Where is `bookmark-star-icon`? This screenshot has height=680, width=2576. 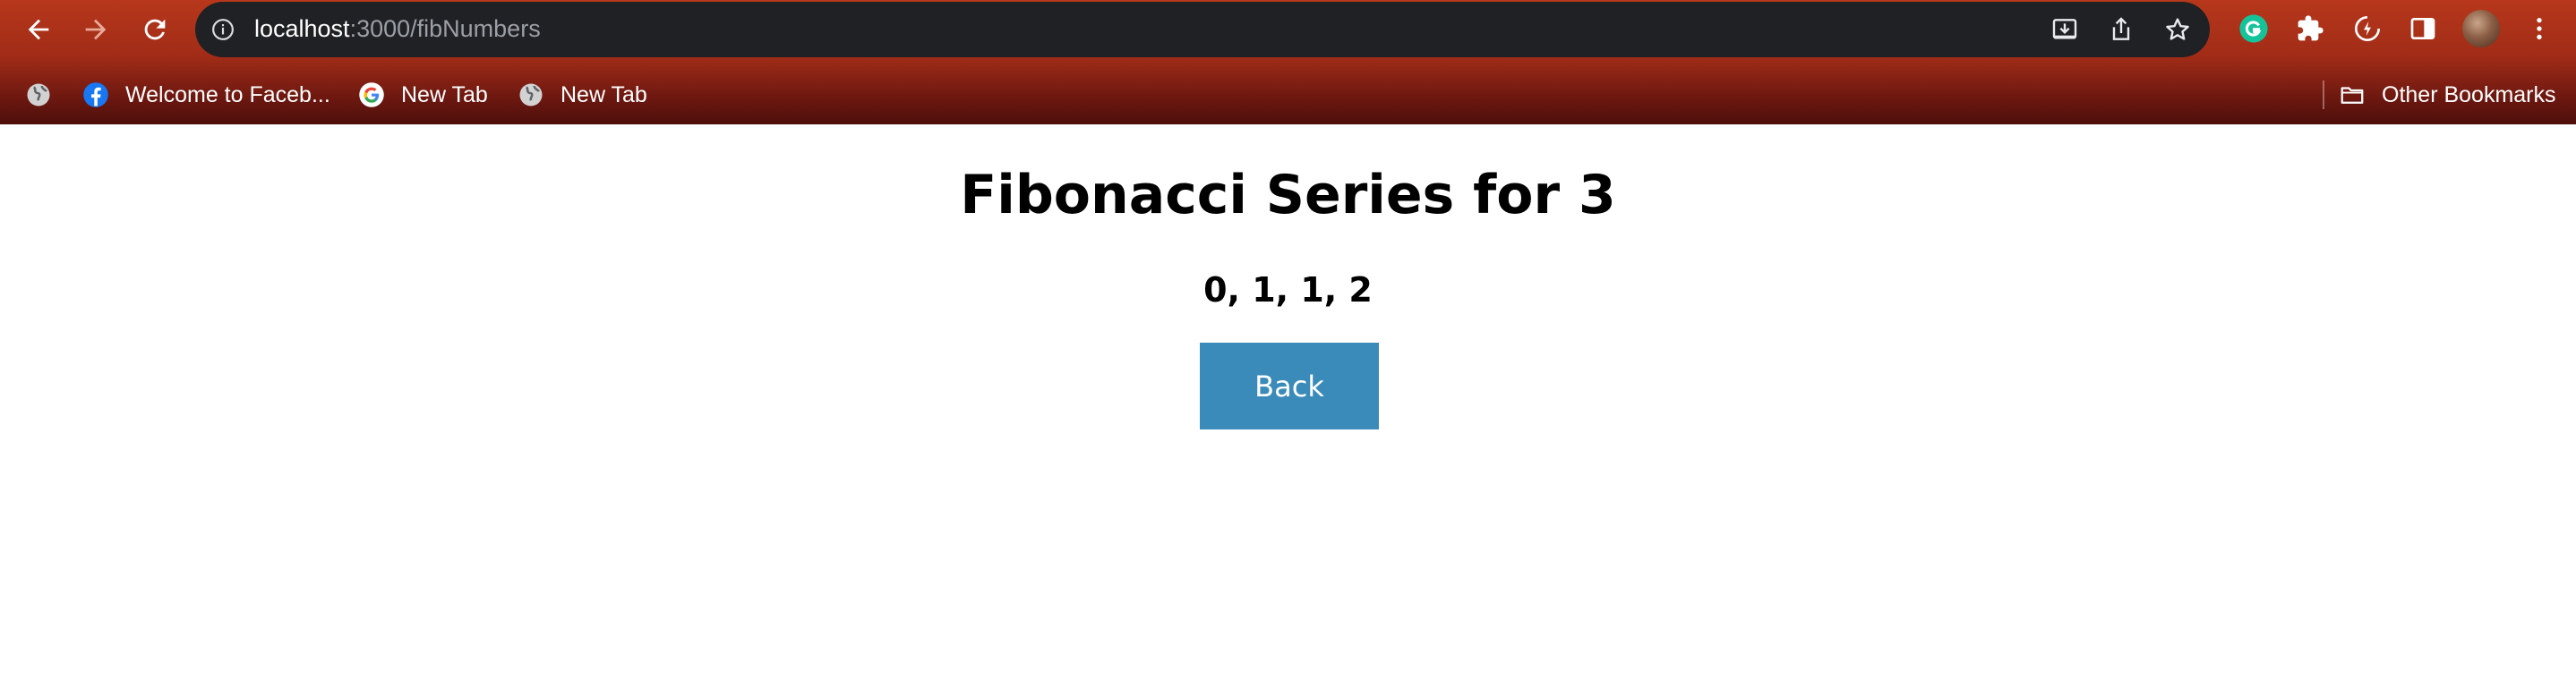 bookmark-star-icon is located at coordinates (2177, 29).